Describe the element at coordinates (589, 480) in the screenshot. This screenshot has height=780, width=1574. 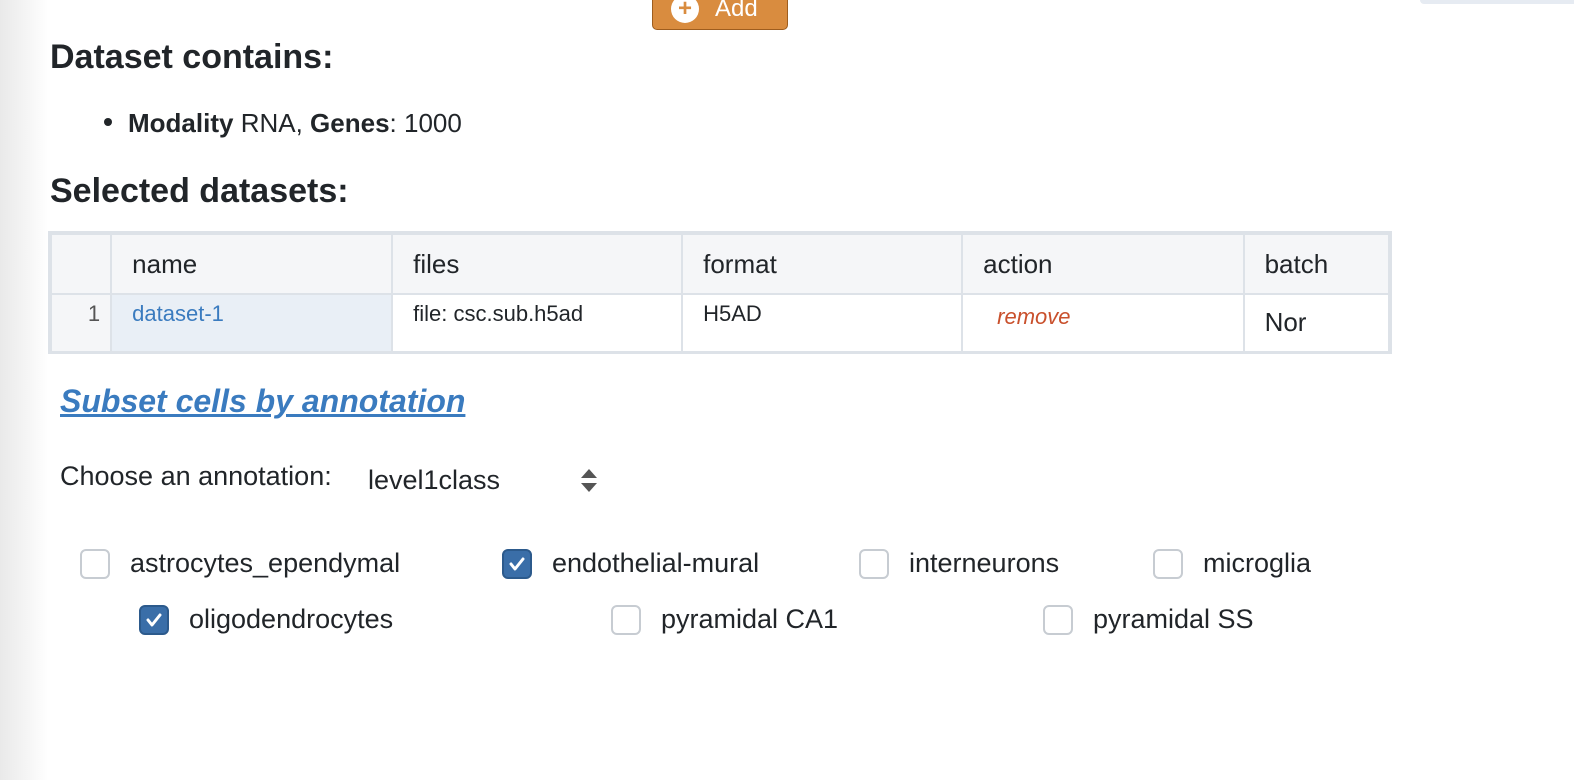
I see `select-updown-icon` at that location.